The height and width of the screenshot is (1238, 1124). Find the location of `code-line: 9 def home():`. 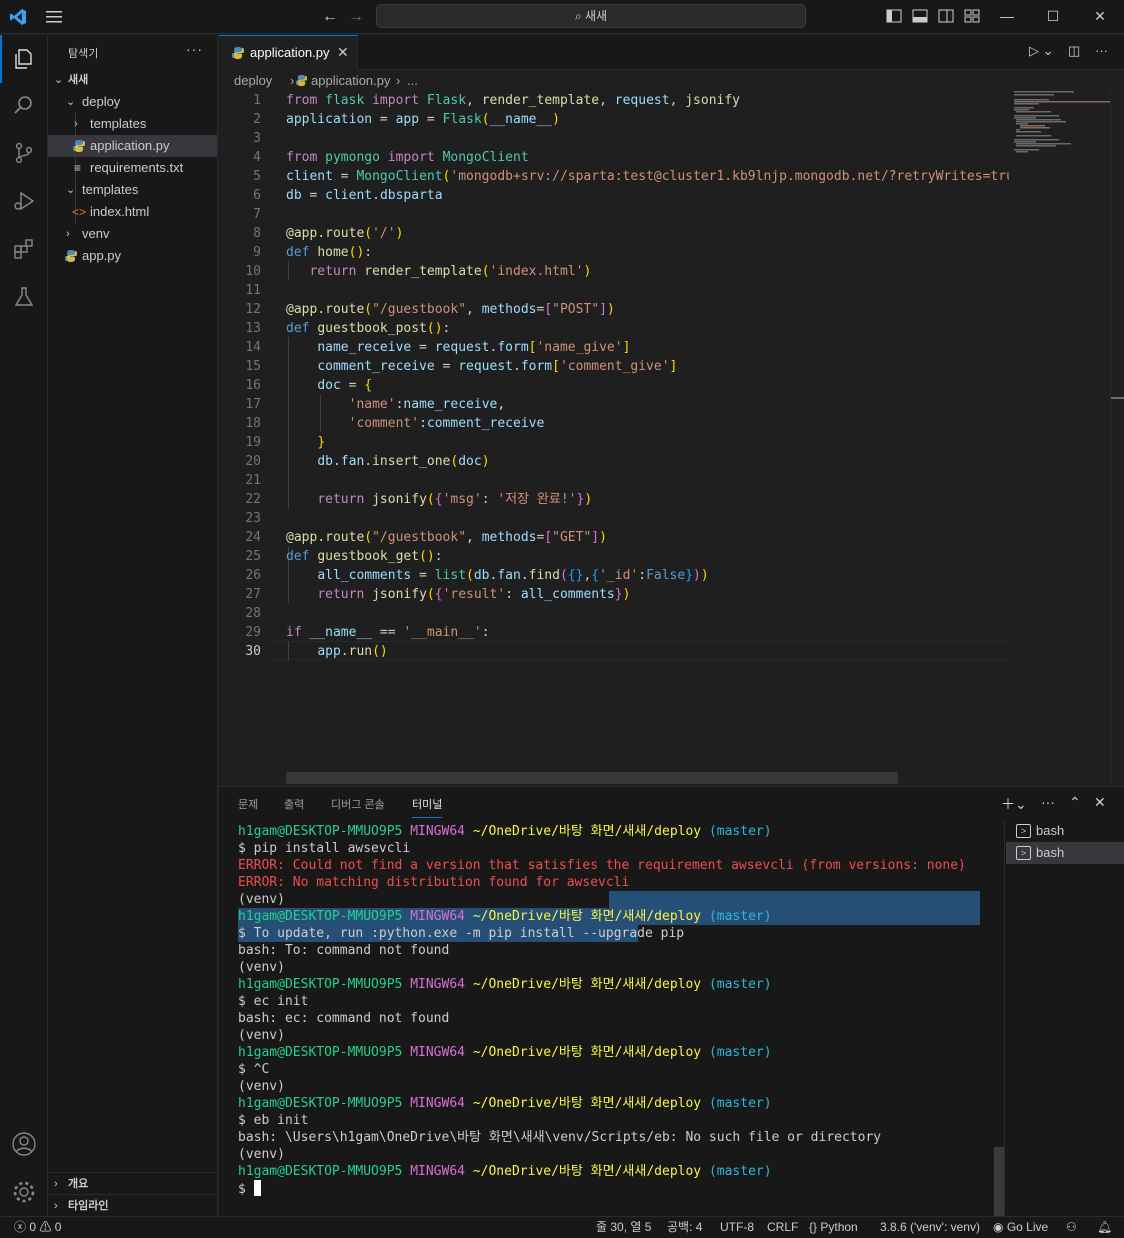

code-line: 9 def home(): is located at coordinates (313, 252).